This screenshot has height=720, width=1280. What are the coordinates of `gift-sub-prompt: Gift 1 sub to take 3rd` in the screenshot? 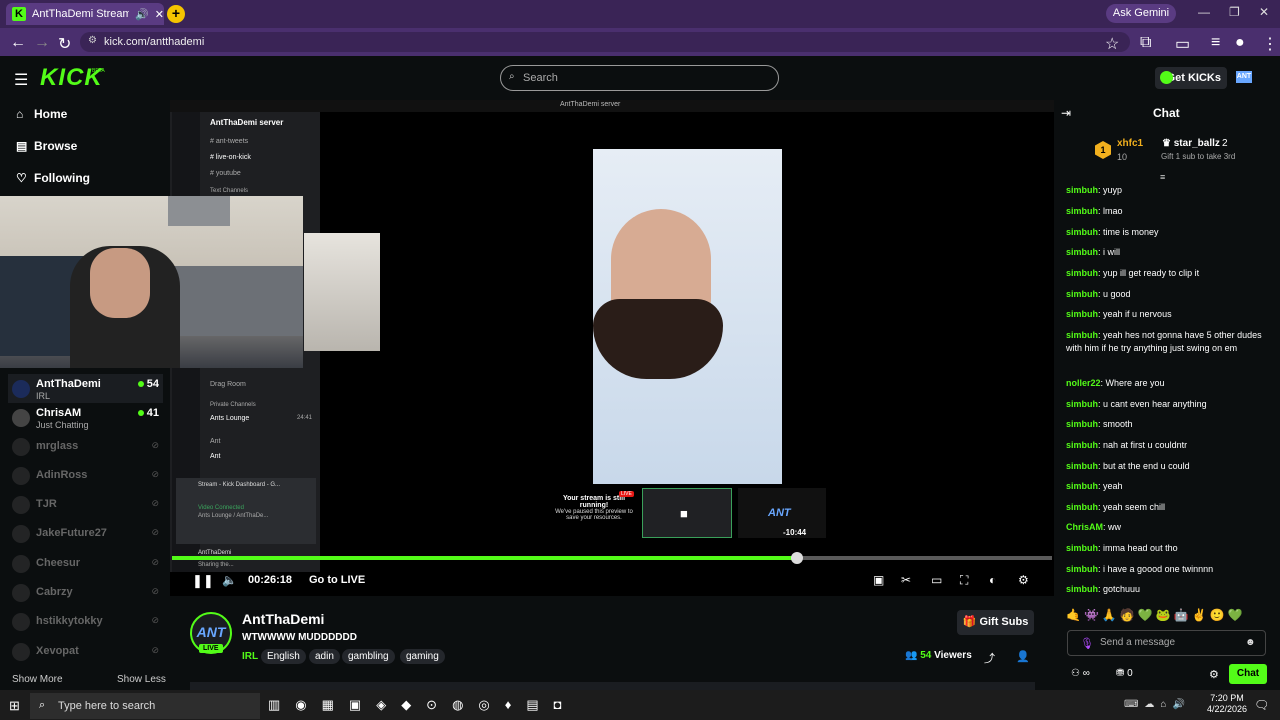 It's located at (1198, 156).